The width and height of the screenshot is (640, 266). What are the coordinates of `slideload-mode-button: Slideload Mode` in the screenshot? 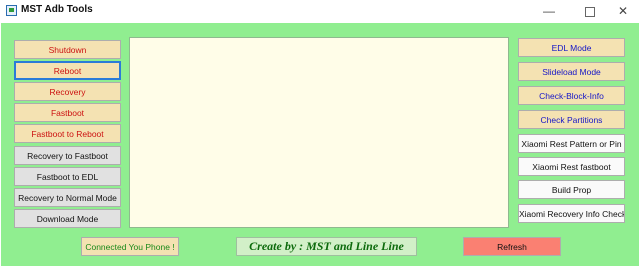 It's located at (571, 71).